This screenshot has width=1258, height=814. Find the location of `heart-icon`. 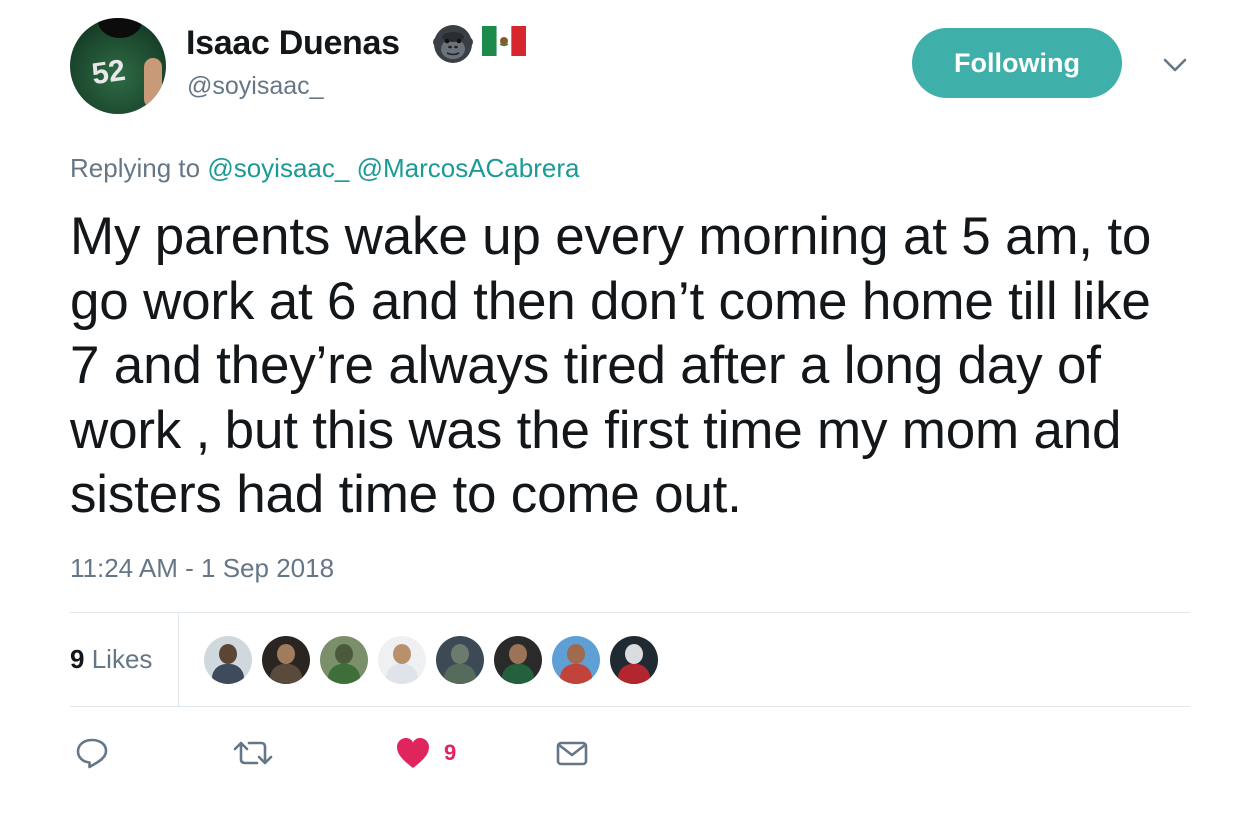

heart-icon is located at coordinates (413, 753).